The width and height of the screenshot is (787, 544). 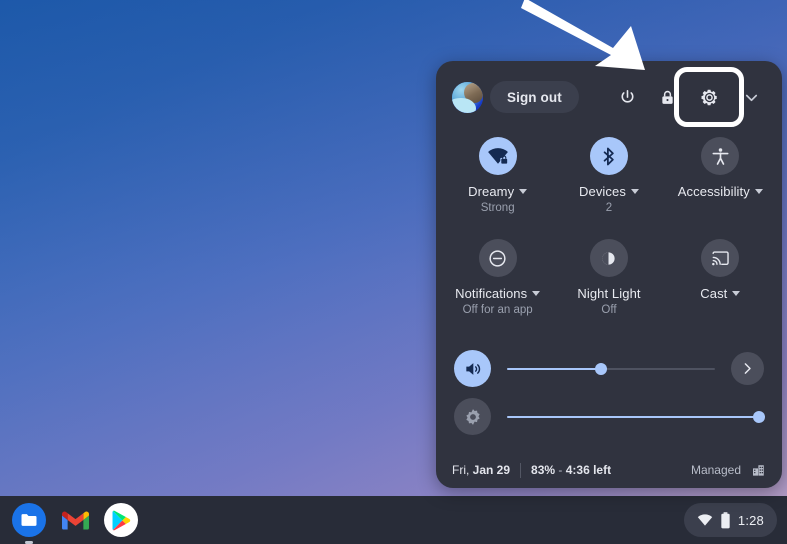 I want to click on tile-accessibility: Accessibility, so click(x=720, y=173).